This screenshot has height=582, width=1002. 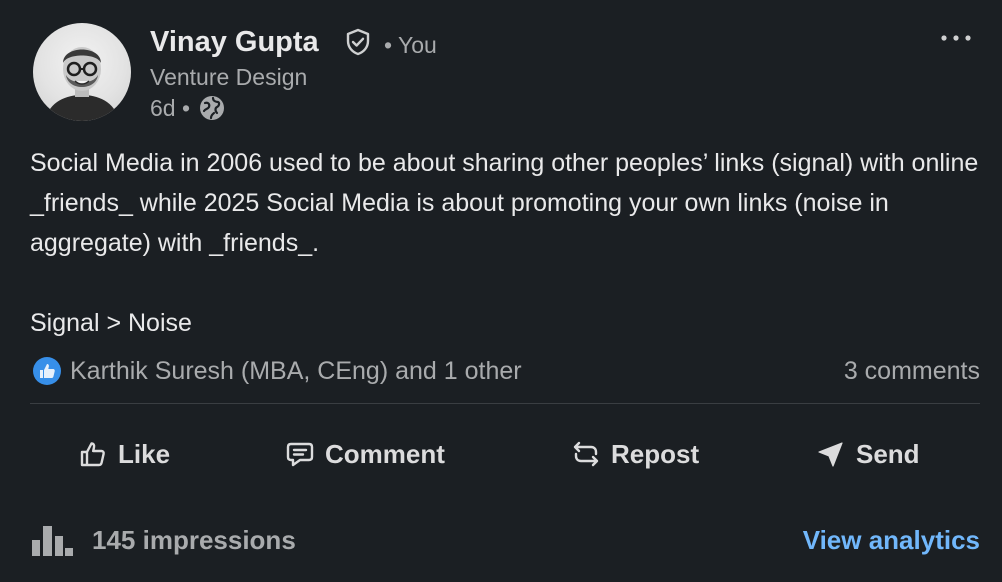 I want to click on comment-label: Comment, so click(x=385, y=453).